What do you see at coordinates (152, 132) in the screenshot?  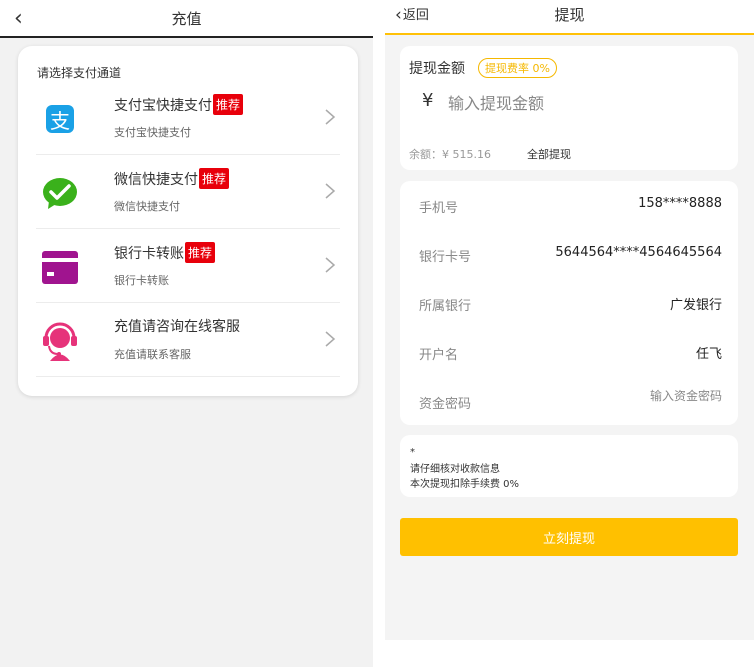 I see `payment-item-desc: 支付宝快捷支付` at bounding box center [152, 132].